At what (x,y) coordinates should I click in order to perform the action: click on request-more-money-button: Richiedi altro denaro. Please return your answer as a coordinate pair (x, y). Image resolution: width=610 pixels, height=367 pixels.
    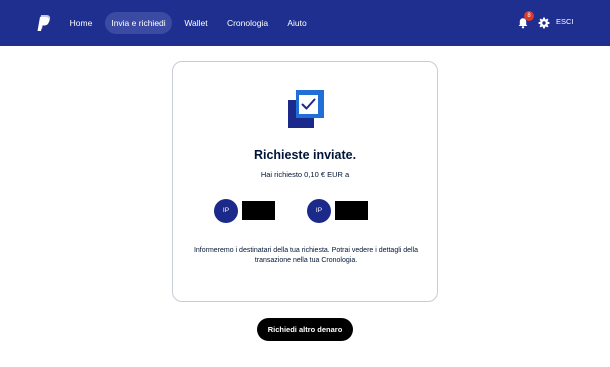
    Looking at the image, I should click on (305, 329).